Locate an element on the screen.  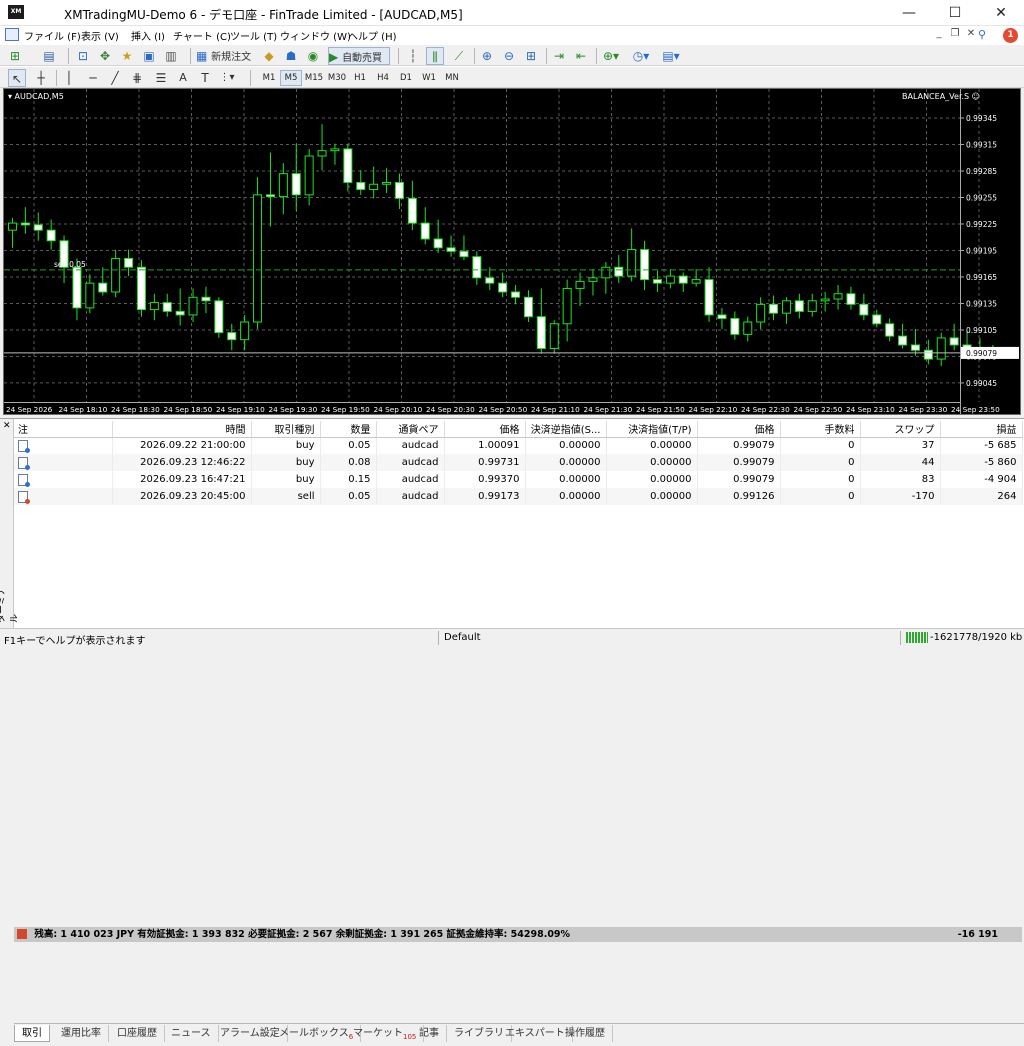
market-watch-icon: ⊡ is located at coordinates (83, 56).